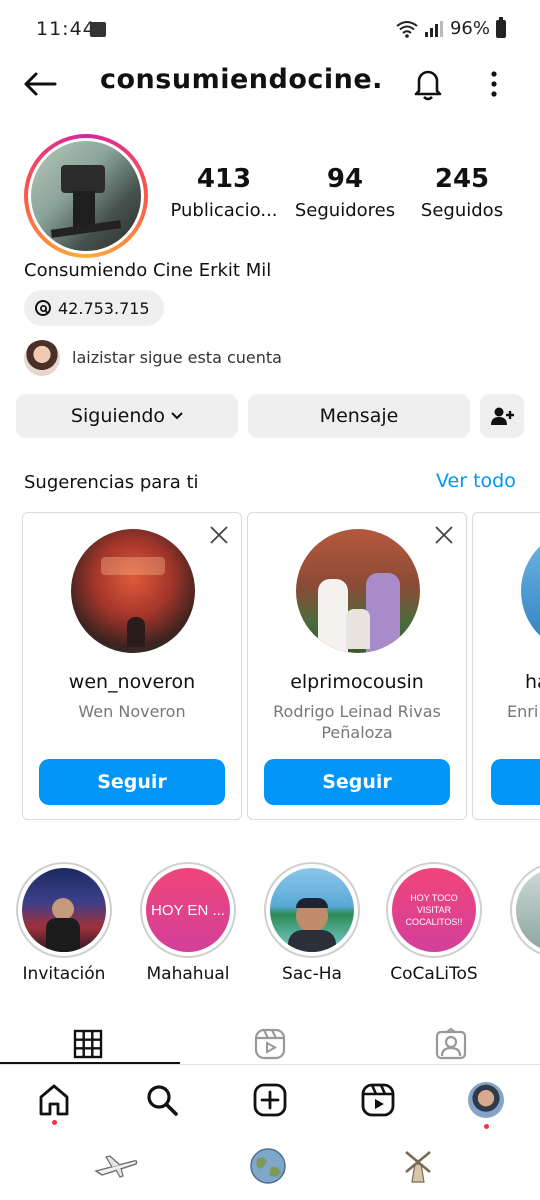 This screenshot has width=540, height=1200. I want to click on nav-profile, so click(486, 1100).